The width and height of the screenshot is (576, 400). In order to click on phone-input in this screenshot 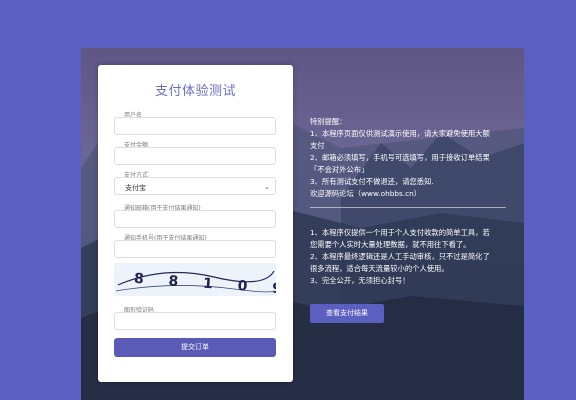, I will do `click(195, 249)`.